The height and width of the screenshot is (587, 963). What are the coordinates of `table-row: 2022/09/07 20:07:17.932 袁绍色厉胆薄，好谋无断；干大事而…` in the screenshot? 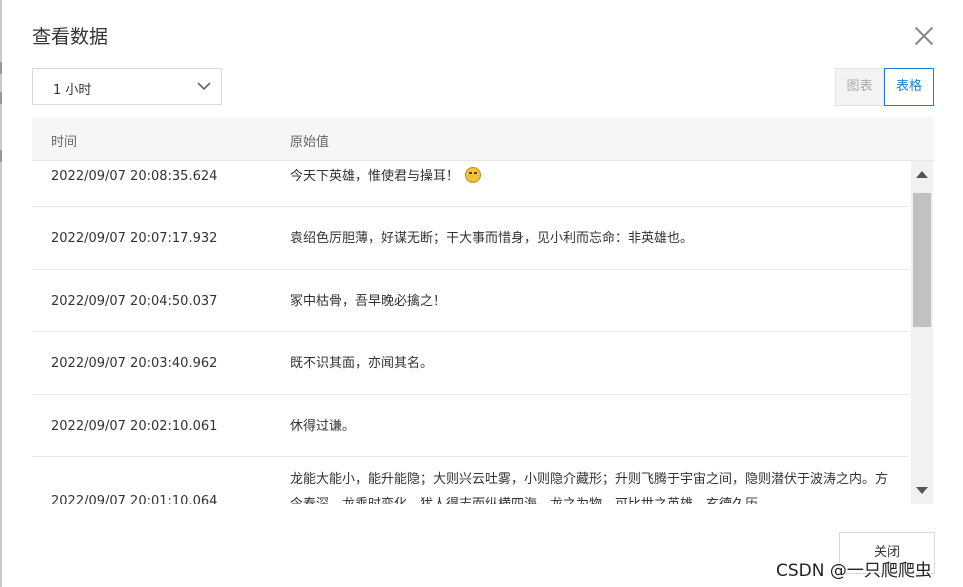 It's located at (470, 238).